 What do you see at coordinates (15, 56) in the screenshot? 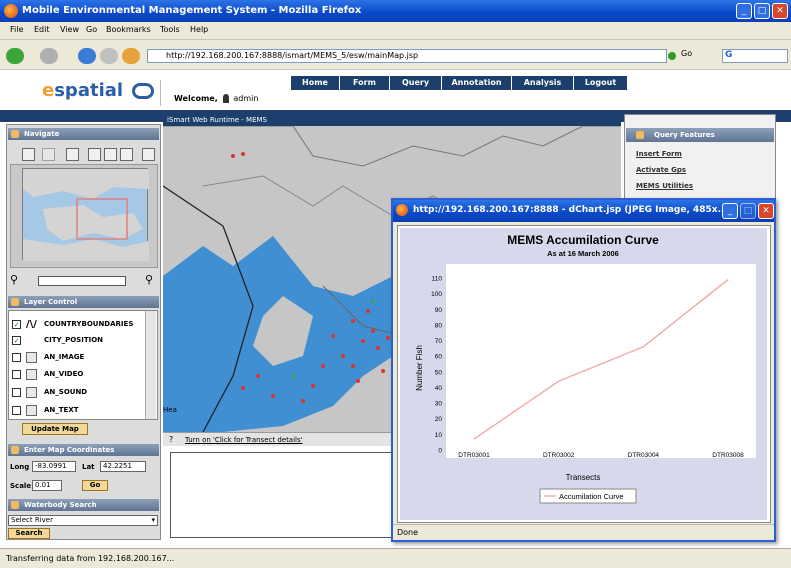
I see `back-icon` at bounding box center [15, 56].